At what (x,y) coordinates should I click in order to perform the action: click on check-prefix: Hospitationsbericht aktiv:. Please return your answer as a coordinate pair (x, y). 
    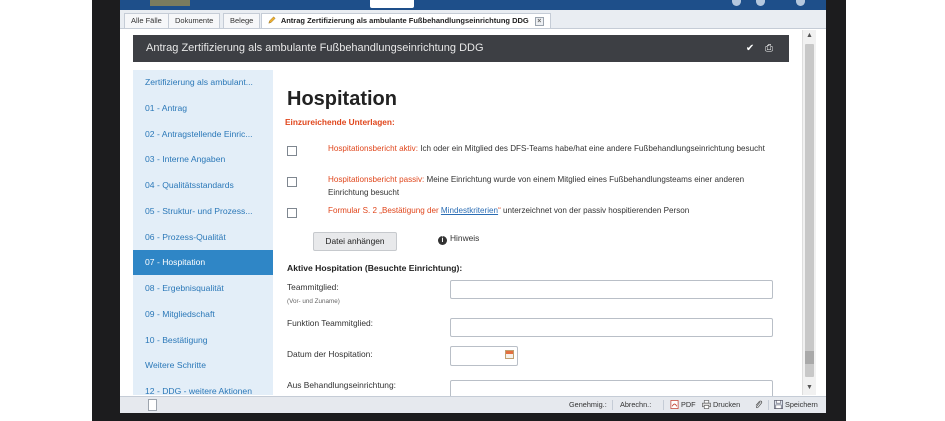
    Looking at the image, I should click on (373, 148).